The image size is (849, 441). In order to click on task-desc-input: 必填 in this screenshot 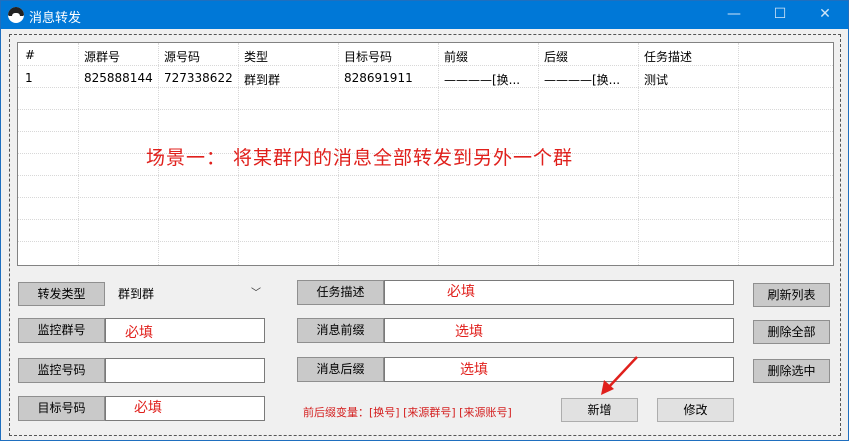, I will do `click(559, 292)`.